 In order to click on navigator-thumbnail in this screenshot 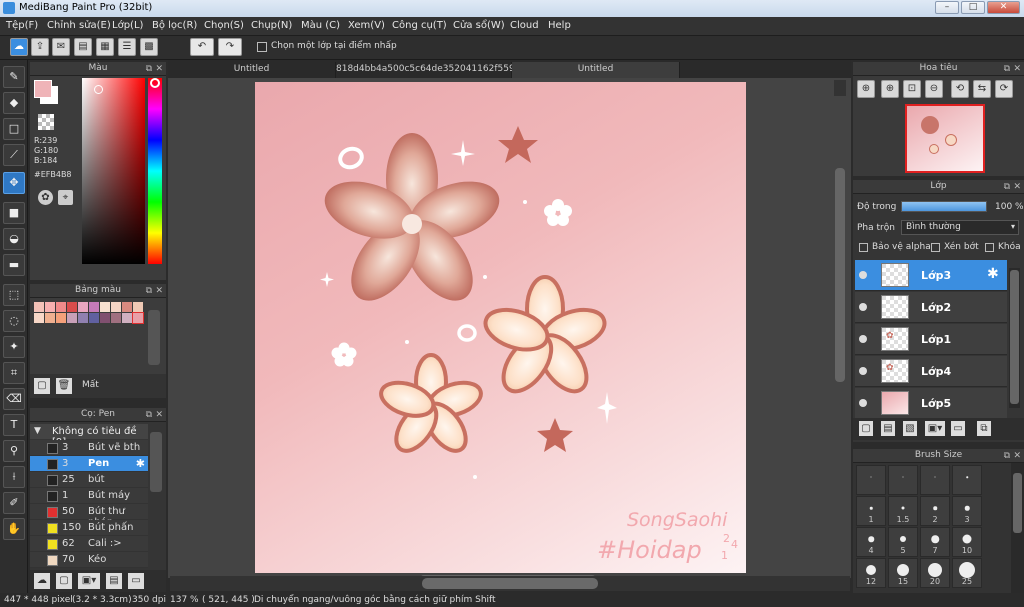, I will do `click(945, 138)`.